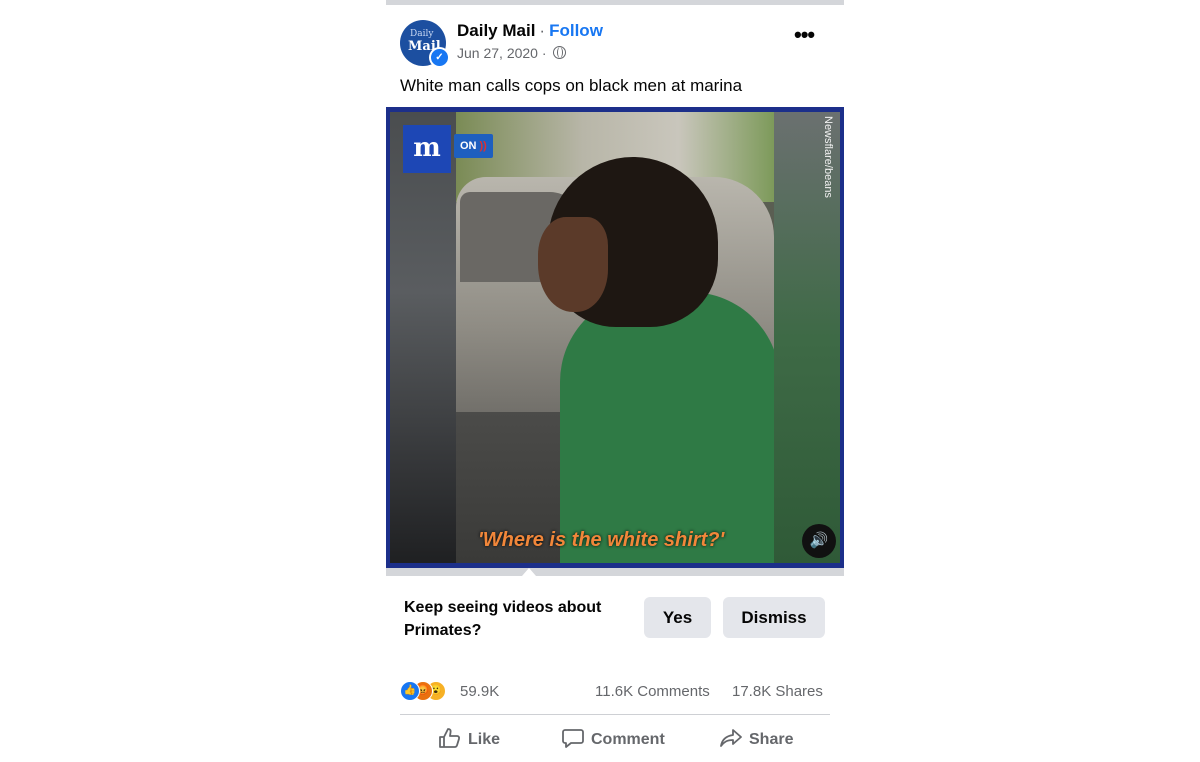 The width and height of the screenshot is (1200, 762). I want to click on feedback-prompt: Keep seeing videos about Primates?, so click(503, 619).